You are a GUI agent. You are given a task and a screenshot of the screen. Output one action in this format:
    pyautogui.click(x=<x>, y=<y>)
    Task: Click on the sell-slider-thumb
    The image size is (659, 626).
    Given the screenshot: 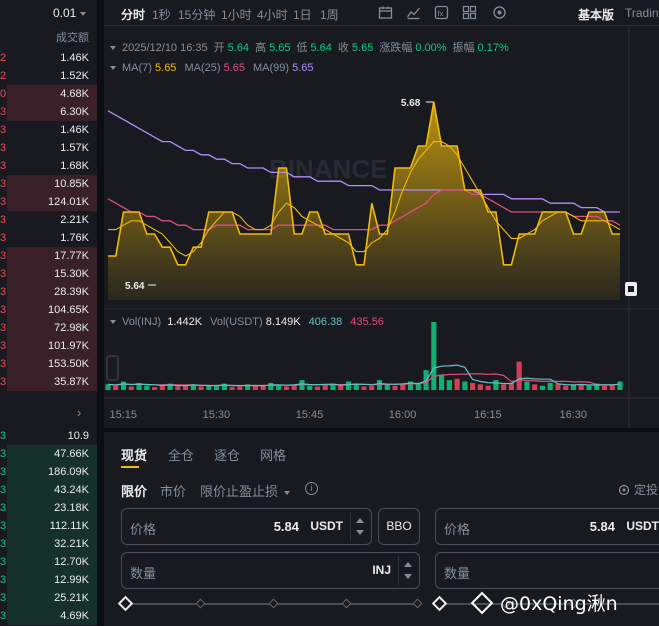 What is the action you would take?
    pyautogui.click(x=439, y=603)
    